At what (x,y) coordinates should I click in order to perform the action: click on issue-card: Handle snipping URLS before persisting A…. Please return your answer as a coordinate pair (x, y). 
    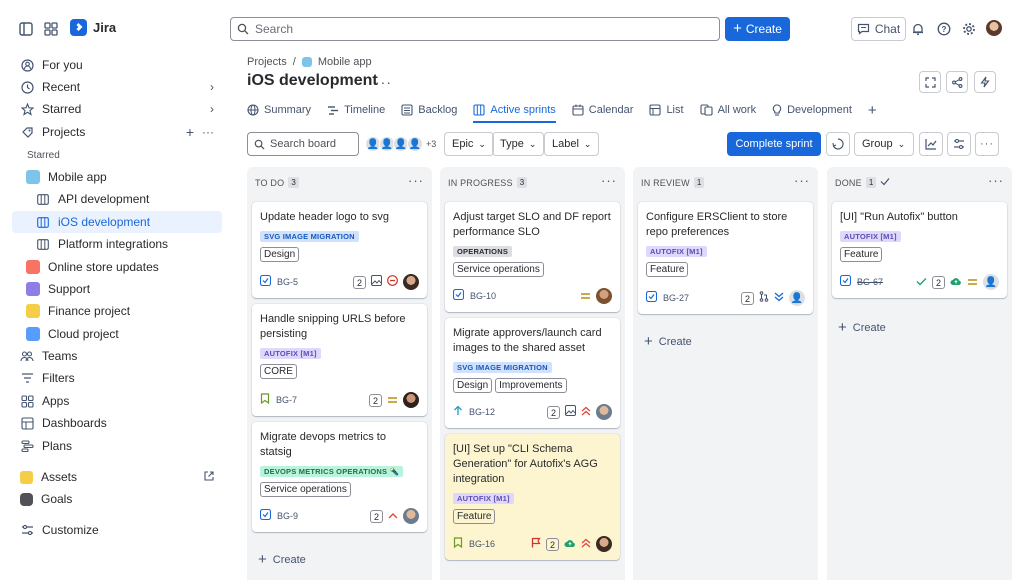
    Looking at the image, I should click on (339, 360).